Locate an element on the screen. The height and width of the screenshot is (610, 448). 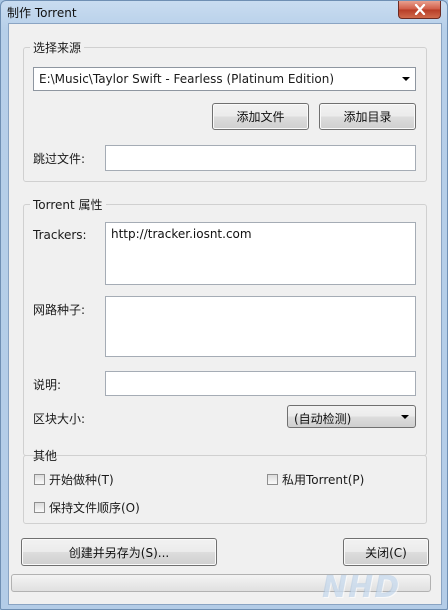
close-icon is located at coordinates (419, 9).